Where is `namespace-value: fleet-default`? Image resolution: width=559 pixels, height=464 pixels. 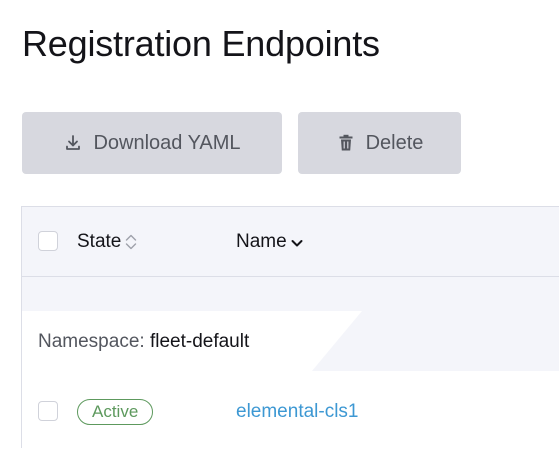 namespace-value: fleet-default is located at coordinates (199, 341).